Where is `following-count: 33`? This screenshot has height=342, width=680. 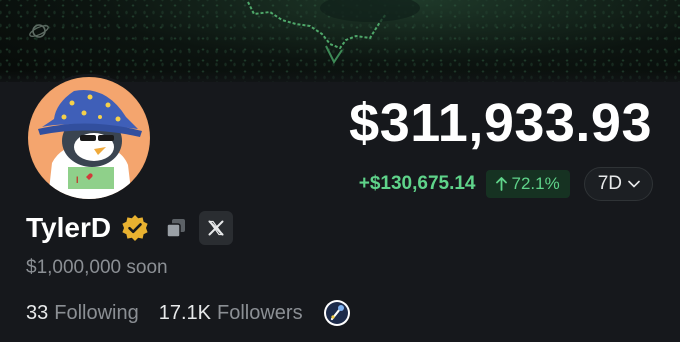 following-count: 33 is located at coordinates (37, 312).